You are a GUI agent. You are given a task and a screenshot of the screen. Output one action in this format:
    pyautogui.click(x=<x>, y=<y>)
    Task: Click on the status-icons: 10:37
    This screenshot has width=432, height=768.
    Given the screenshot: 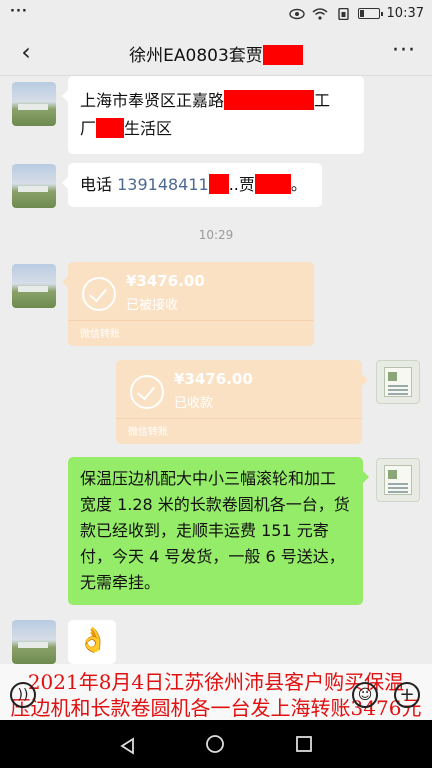 What is the action you would take?
    pyautogui.click(x=356, y=13)
    